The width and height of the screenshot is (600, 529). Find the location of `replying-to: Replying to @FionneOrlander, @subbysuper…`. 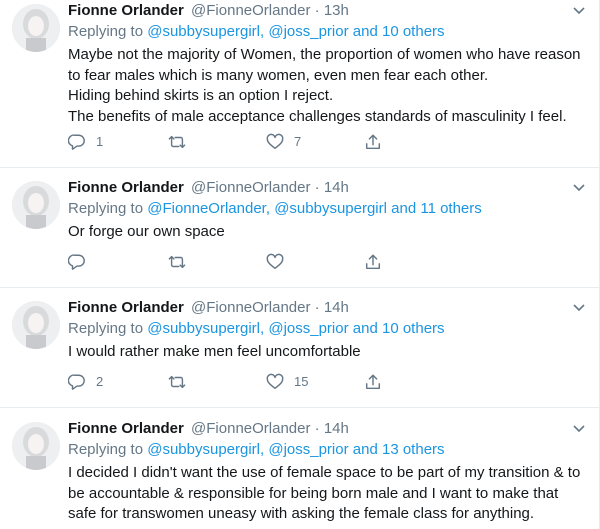

replying-to: Replying to @FionneOrlander, @subbysuper… is located at coordinates (275, 209).